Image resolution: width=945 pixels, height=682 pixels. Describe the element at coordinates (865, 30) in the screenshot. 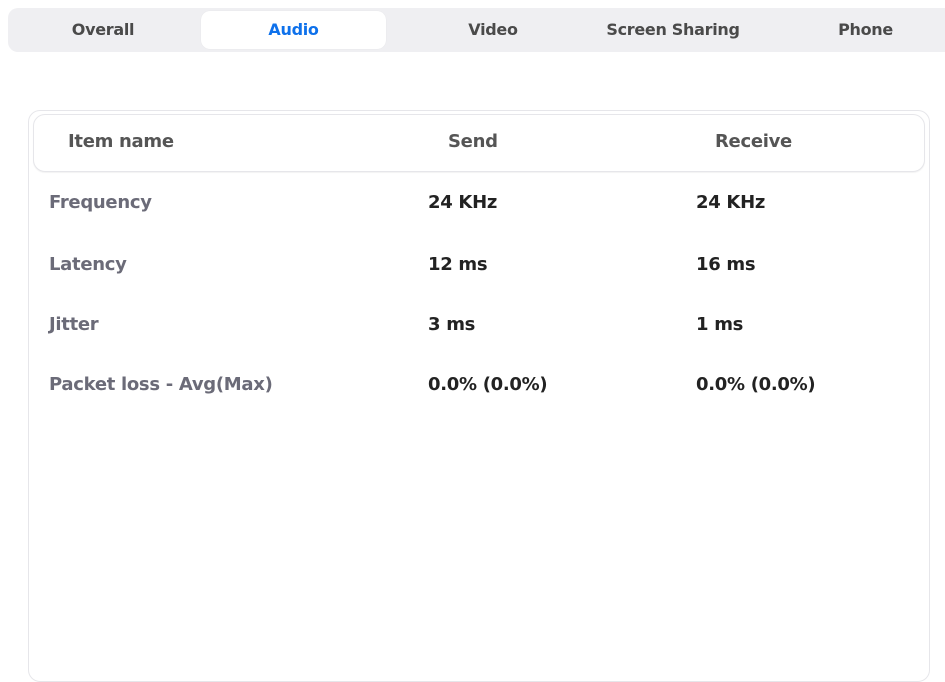

I see `tab-phone: Phone` at that location.